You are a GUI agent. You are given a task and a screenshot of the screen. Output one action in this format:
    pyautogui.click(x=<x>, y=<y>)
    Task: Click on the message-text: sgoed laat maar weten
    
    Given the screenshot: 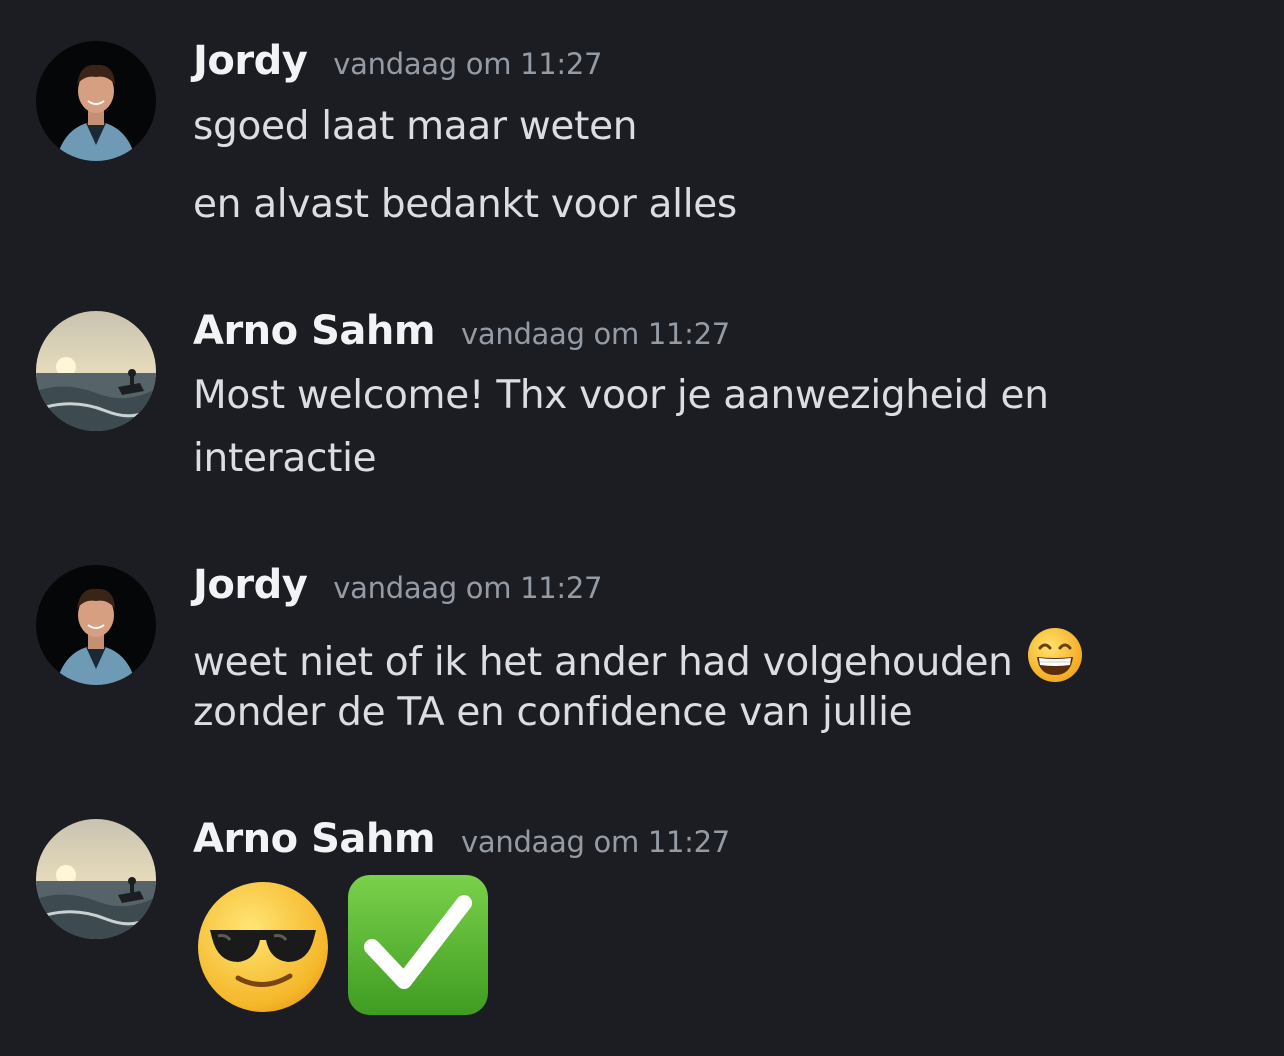 What is the action you would take?
    pyautogui.click(x=415, y=126)
    